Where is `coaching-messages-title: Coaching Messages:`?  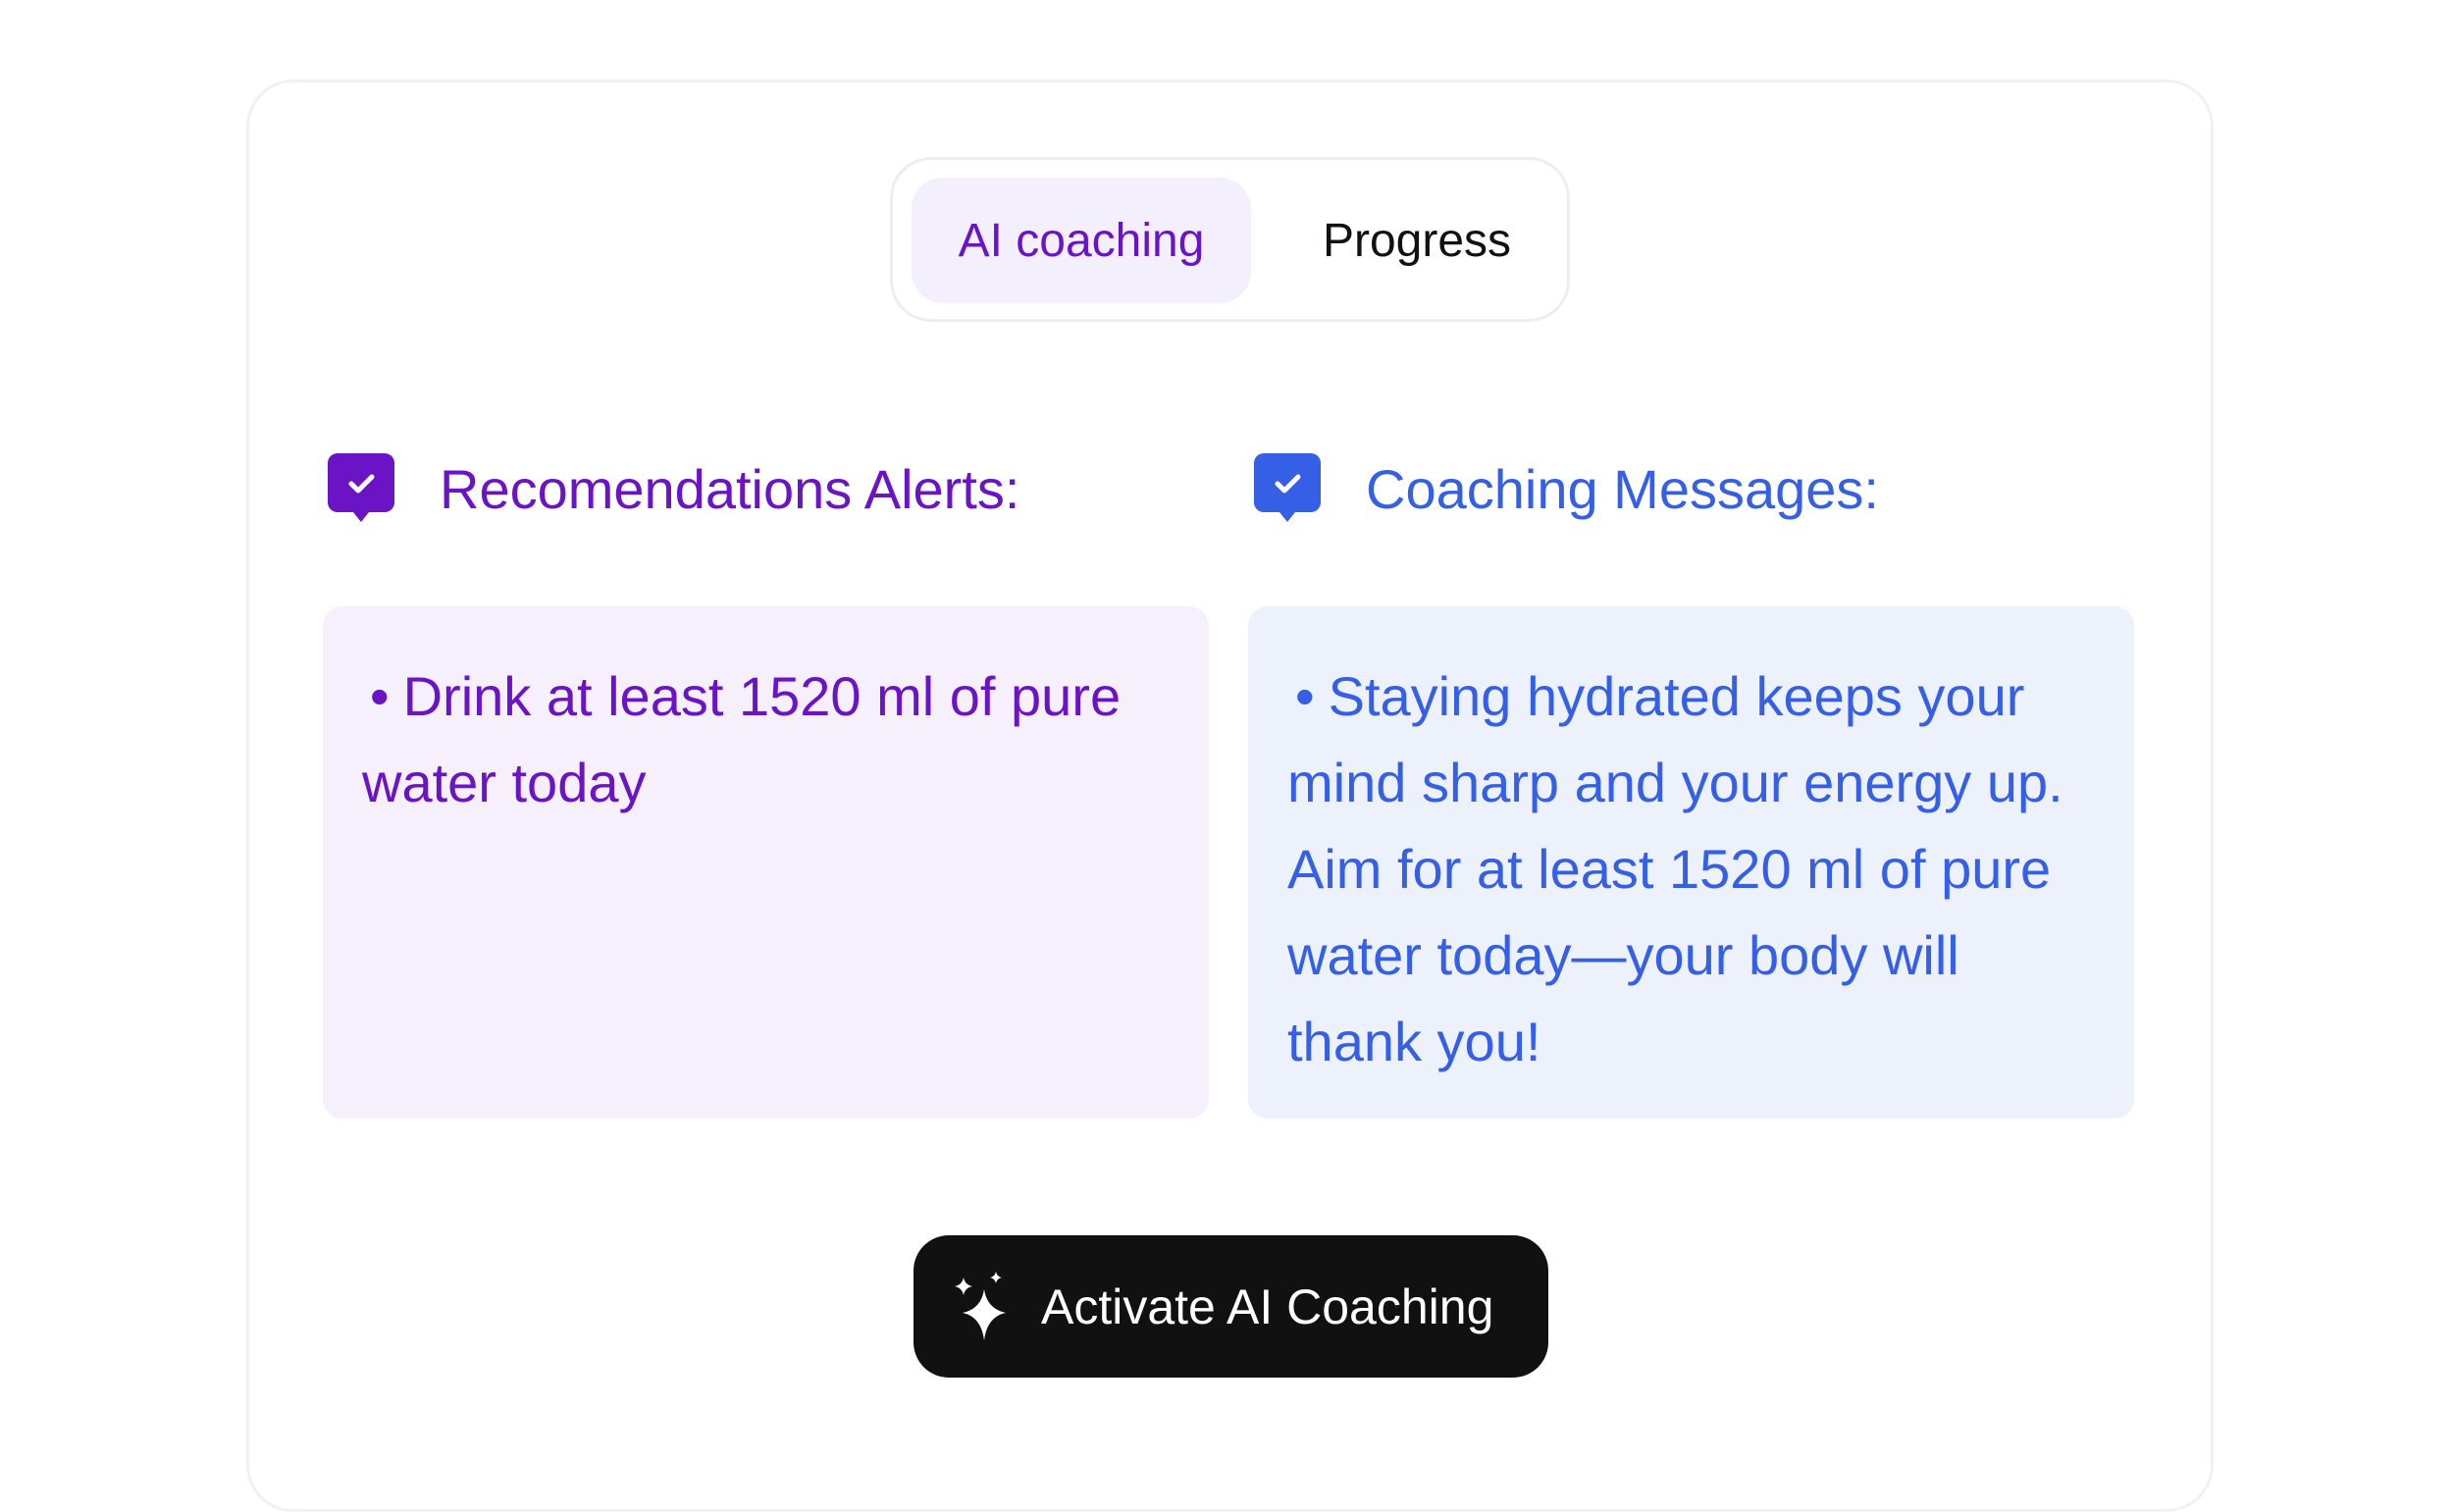
coaching-messages-title: Coaching Messages: is located at coordinates (1622, 489).